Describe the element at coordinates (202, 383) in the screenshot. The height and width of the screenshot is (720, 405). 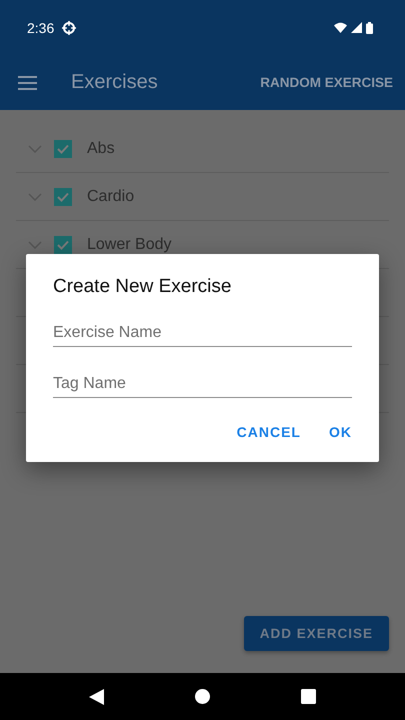
I see `input-field: Tag Name` at that location.